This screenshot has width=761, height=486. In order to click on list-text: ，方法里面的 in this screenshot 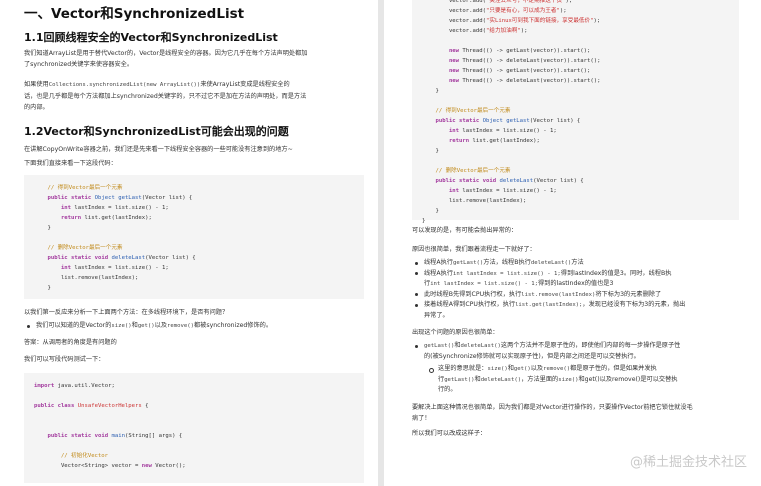, I will do `click(540, 379)`.